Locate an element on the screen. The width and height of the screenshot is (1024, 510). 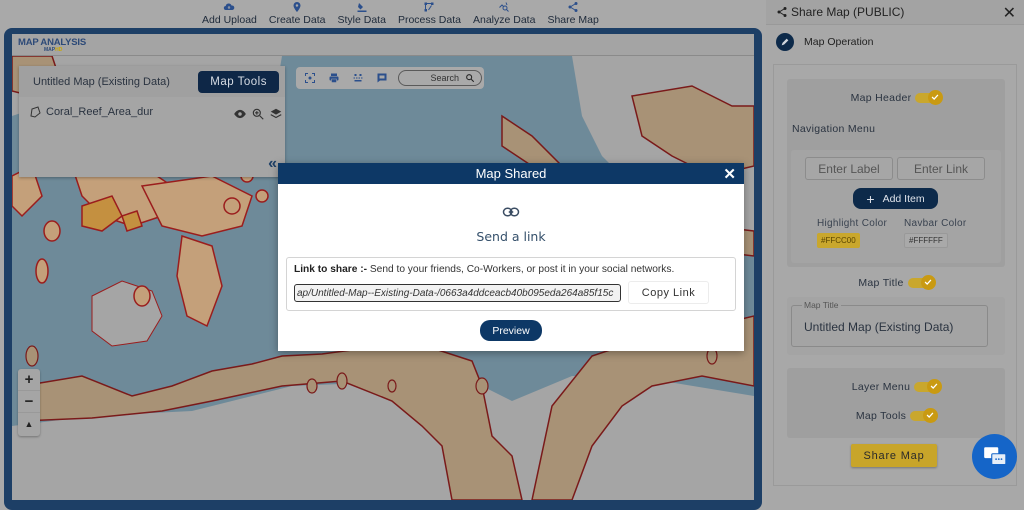
map-header-label: Map Header is located at coordinates (881, 98).